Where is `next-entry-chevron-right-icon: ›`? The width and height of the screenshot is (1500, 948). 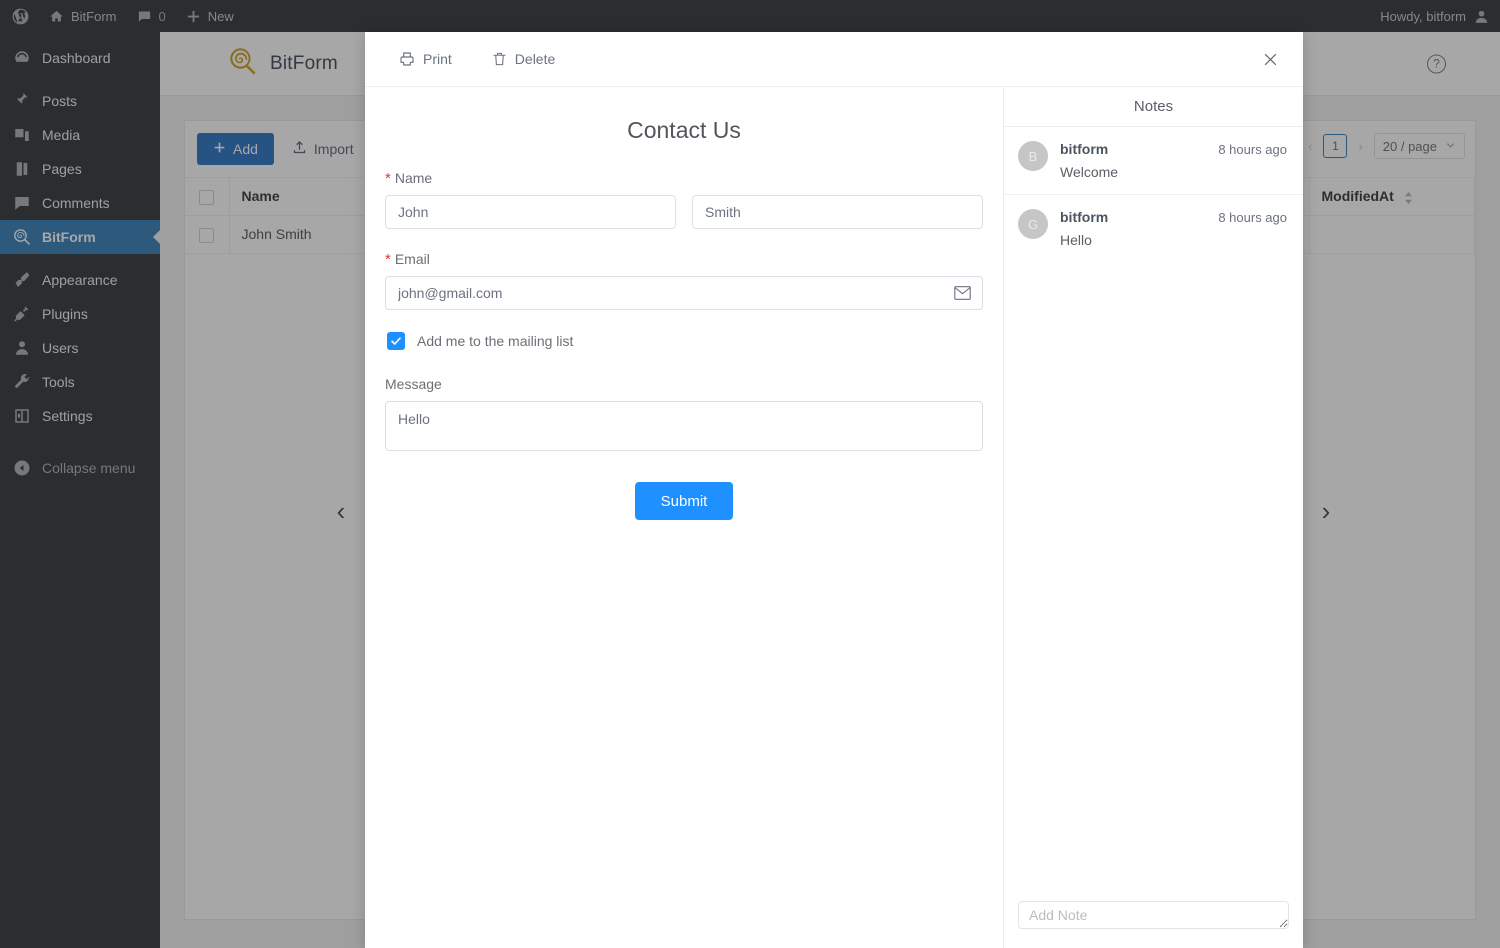 next-entry-chevron-right-icon: › is located at coordinates (1326, 511).